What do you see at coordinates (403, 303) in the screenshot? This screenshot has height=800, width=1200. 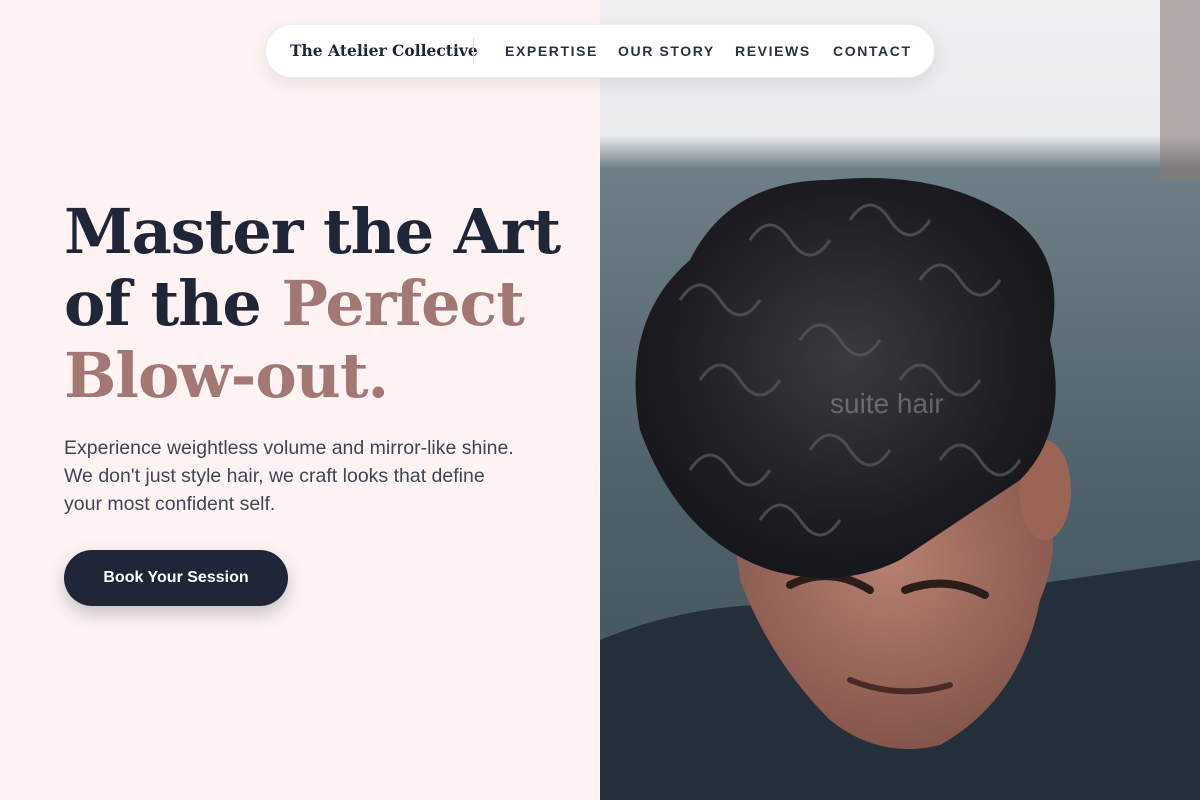 I see `headline-accent-perfect: Perfect` at bounding box center [403, 303].